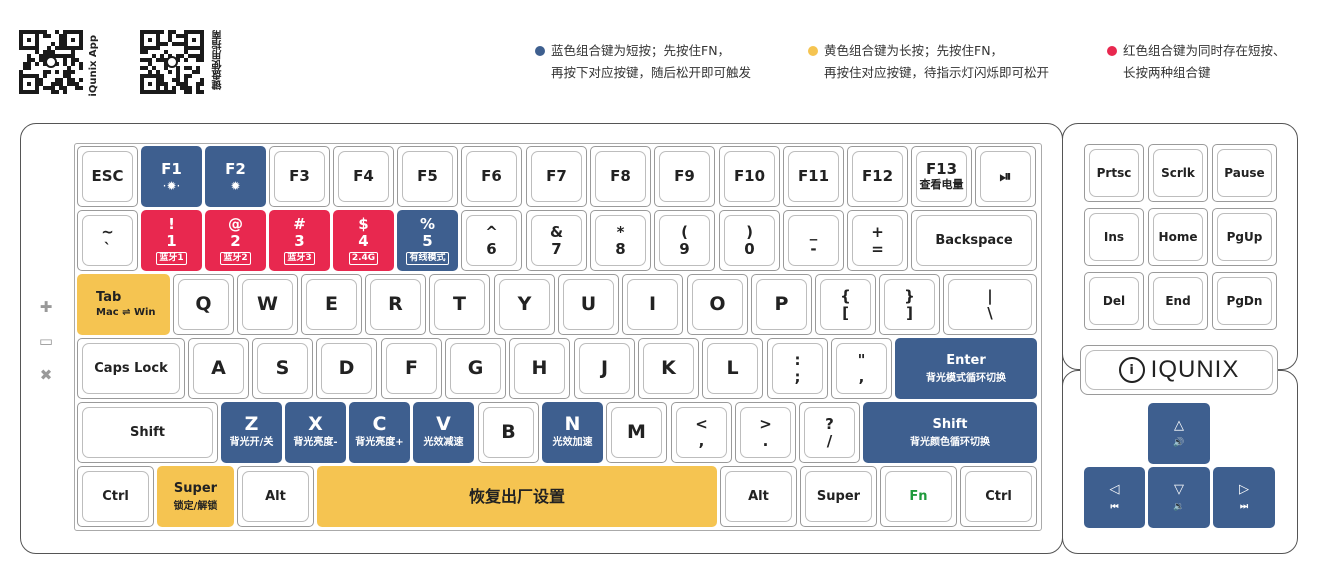 This screenshot has width=1319, height=579. I want to click on right-super-key: Super, so click(838, 496).